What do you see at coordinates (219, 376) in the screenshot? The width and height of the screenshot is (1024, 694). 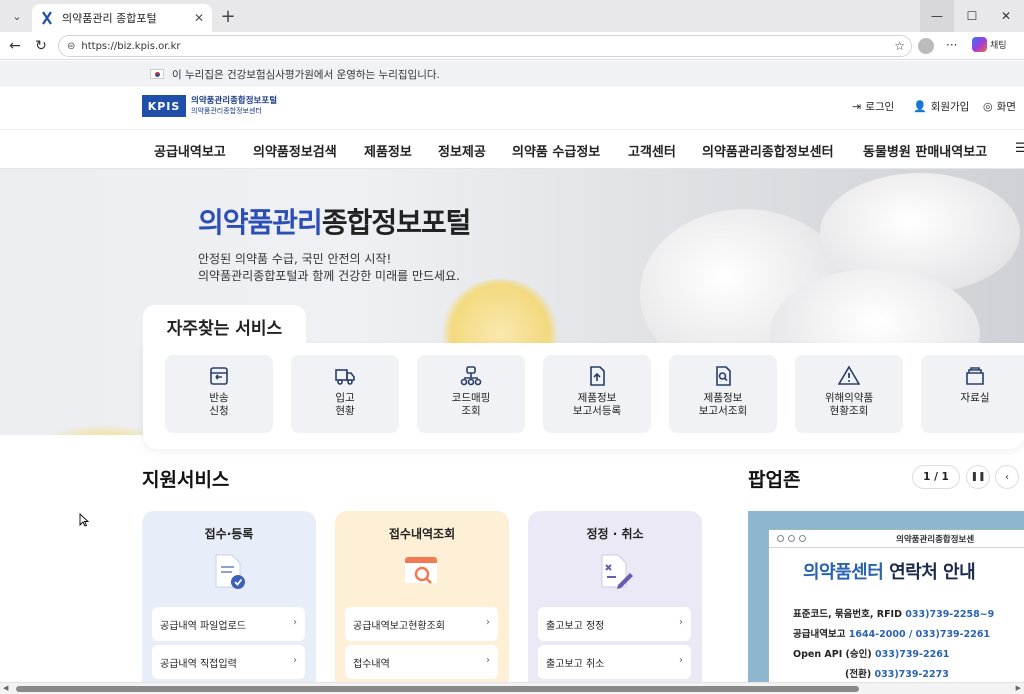 I see `return-box-icon` at bounding box center [219, 376].